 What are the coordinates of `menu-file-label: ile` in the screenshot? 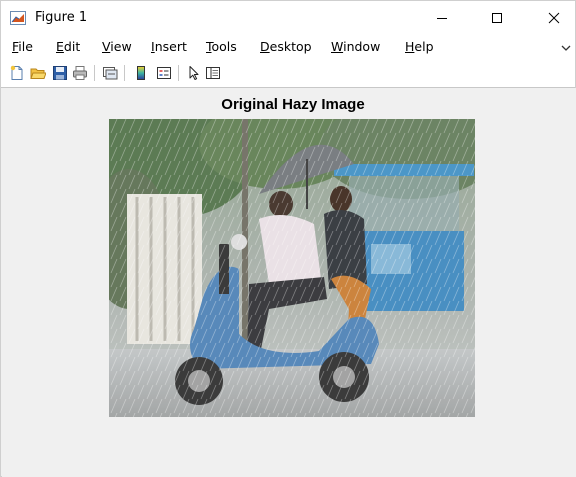 It's located at (25, 46).